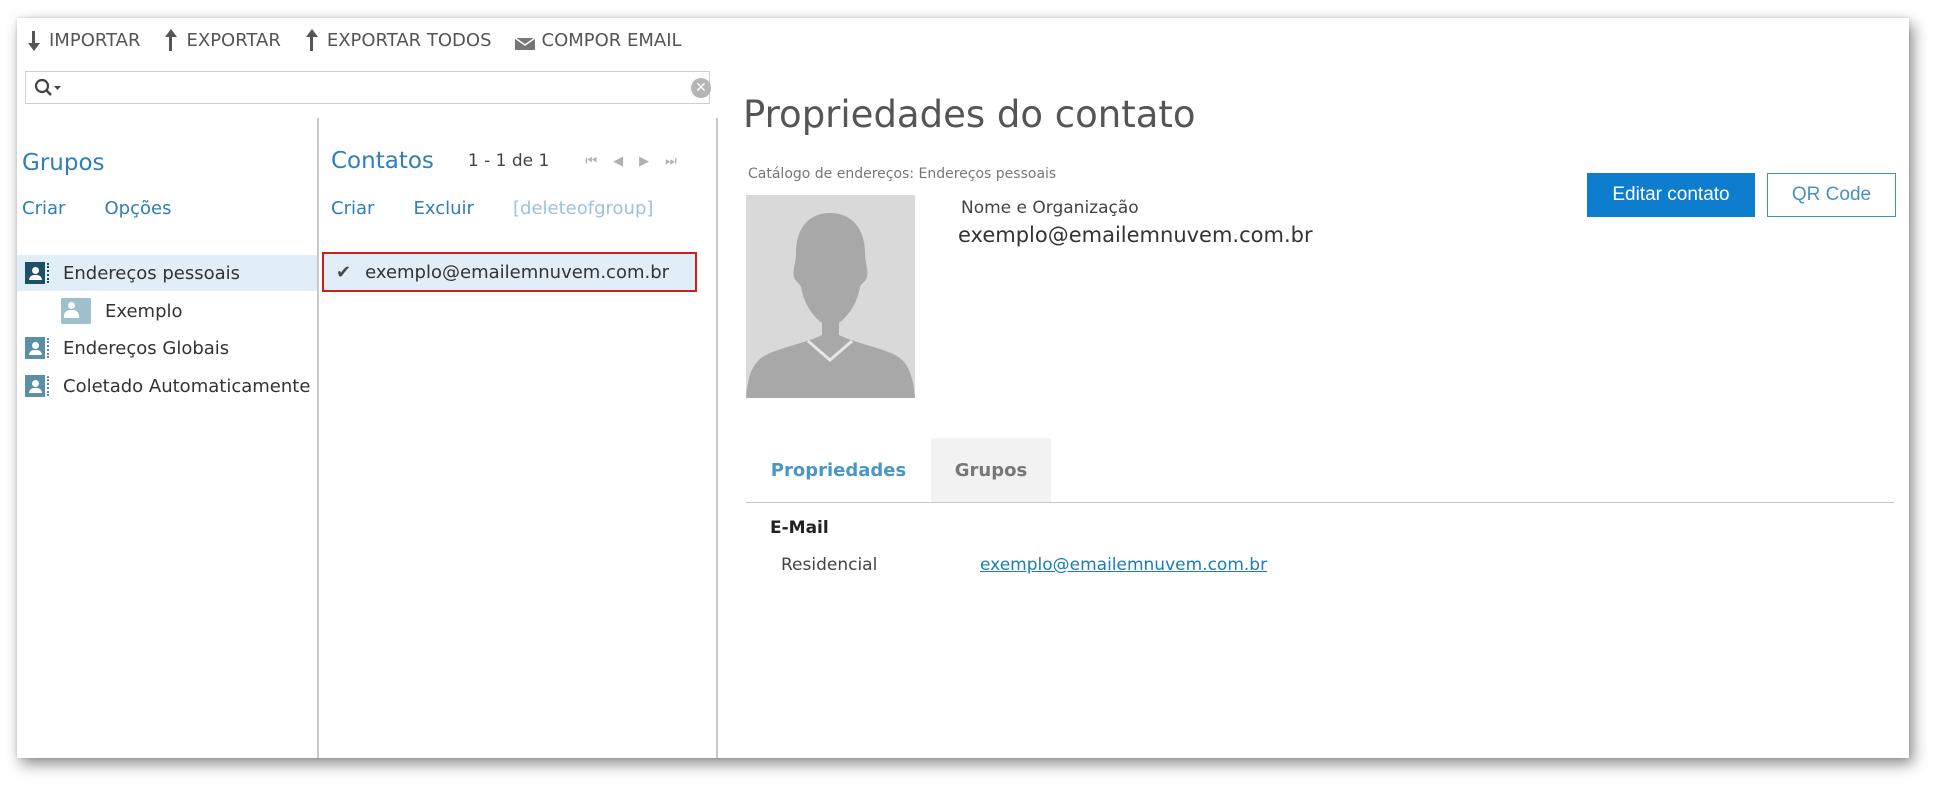  Describe the element at coordinates (95, 40) in the screenshot. I see `import-label: IMPORTAR` at that location.